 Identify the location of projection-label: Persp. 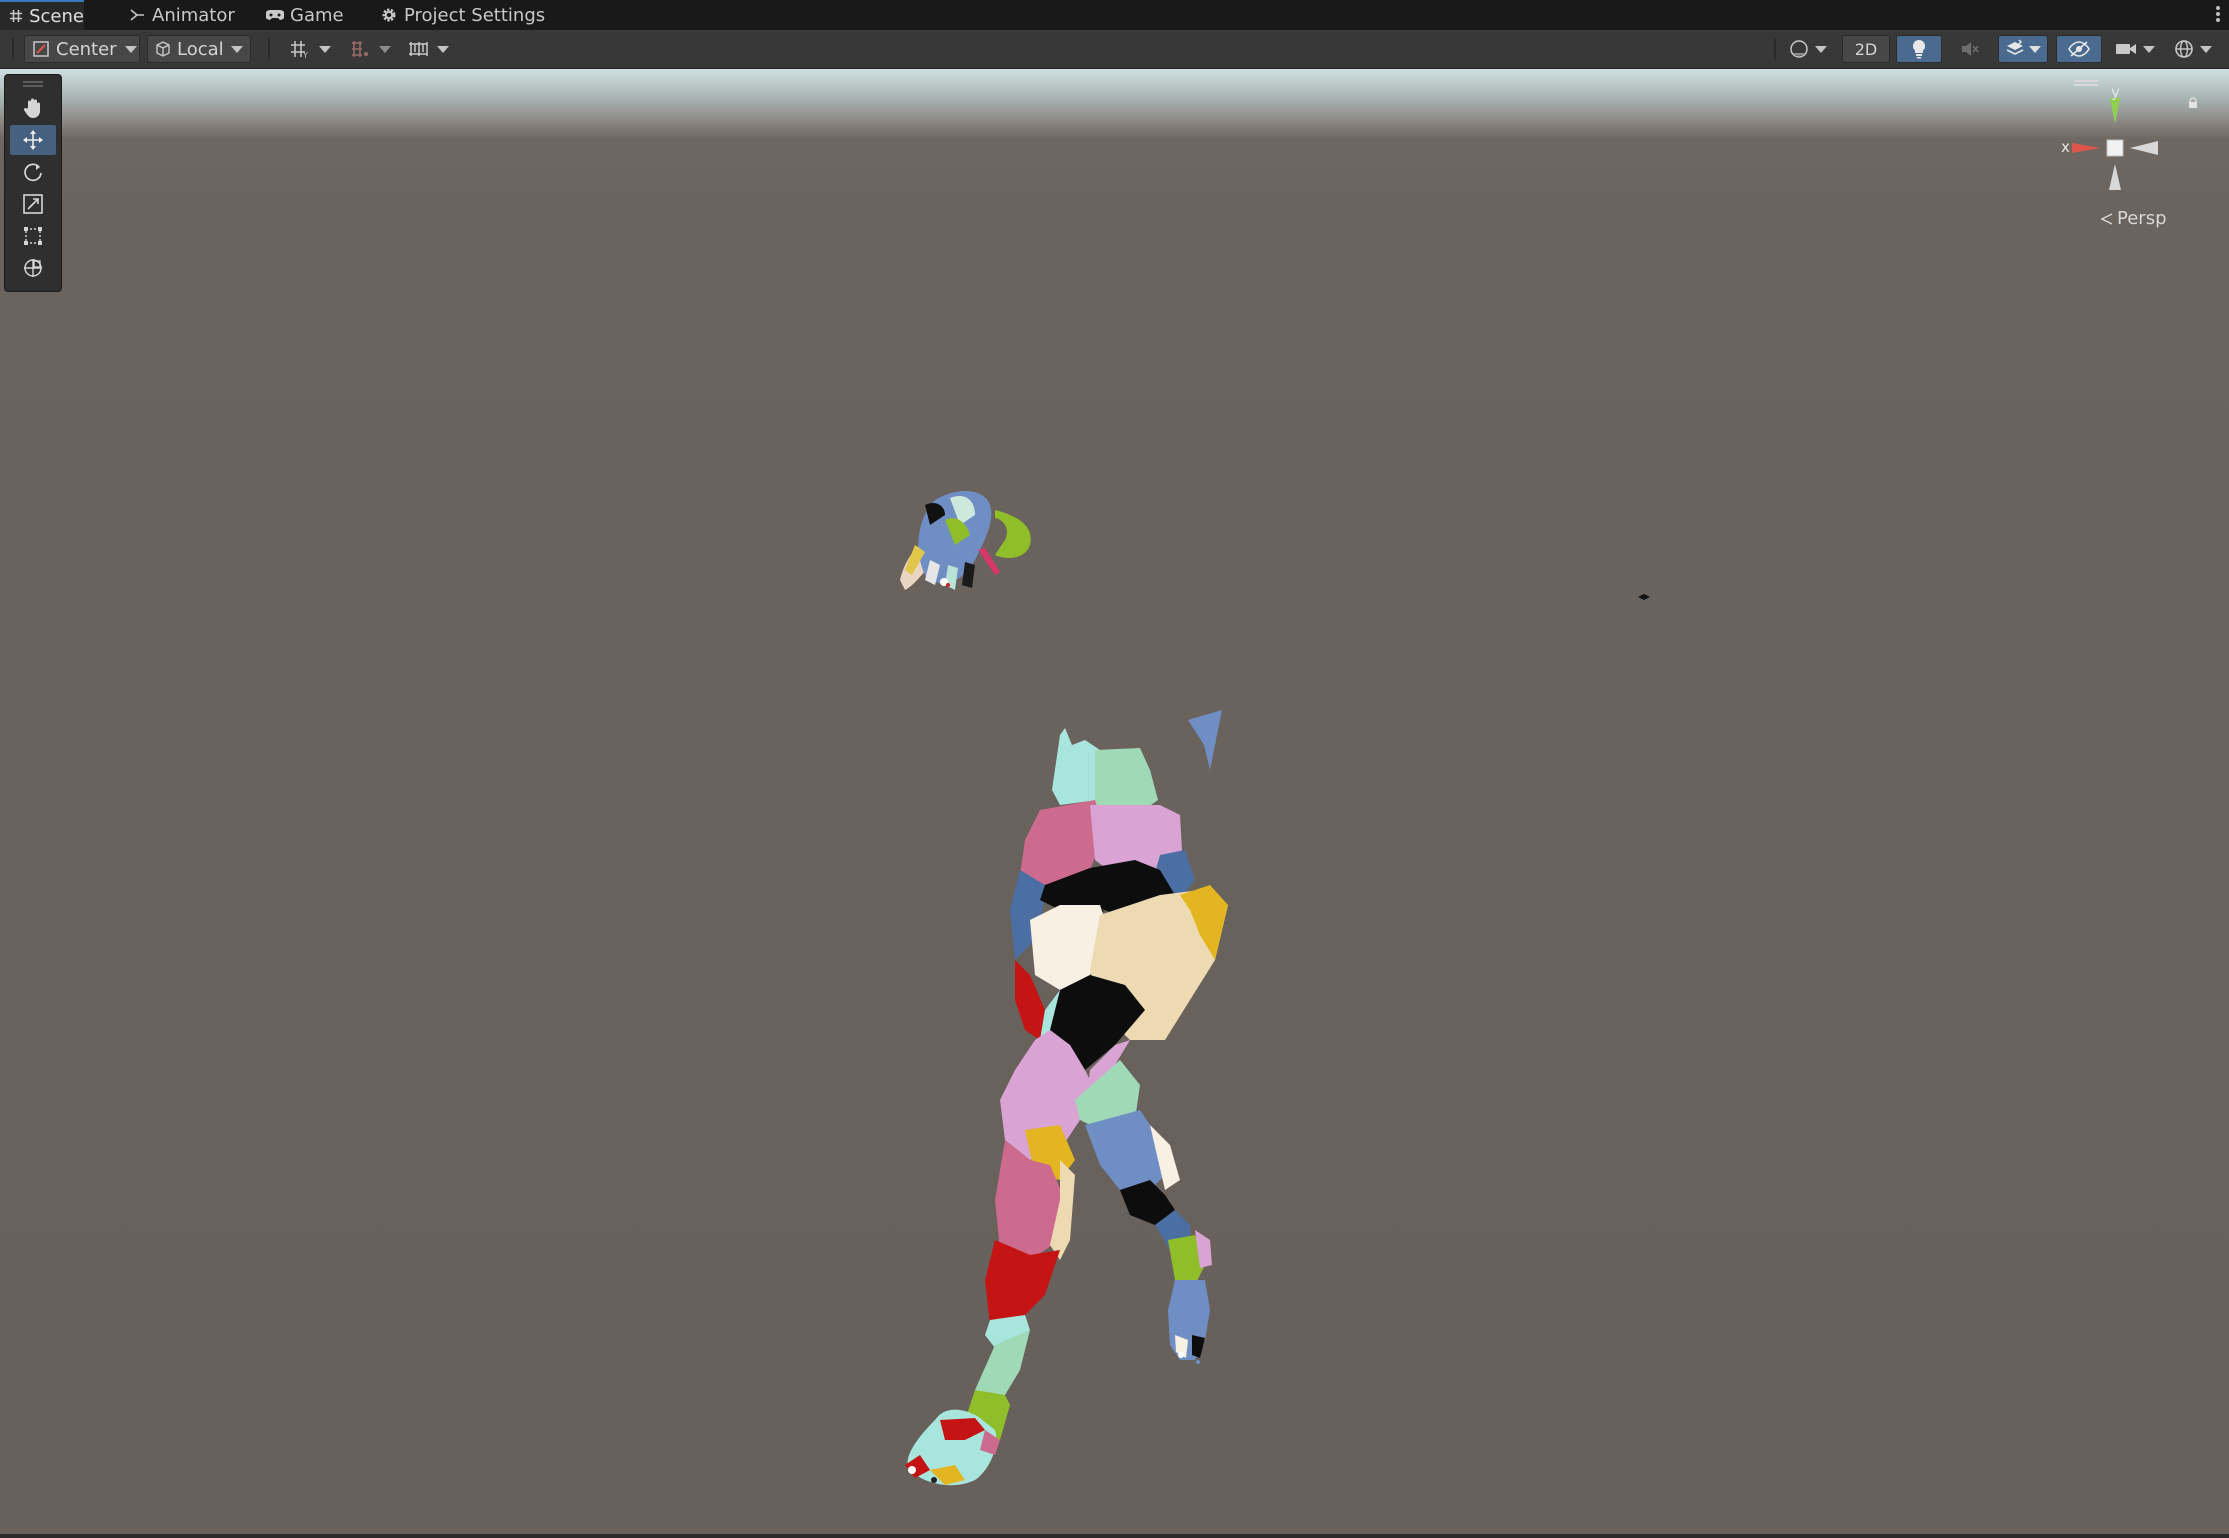
(2142, 218).